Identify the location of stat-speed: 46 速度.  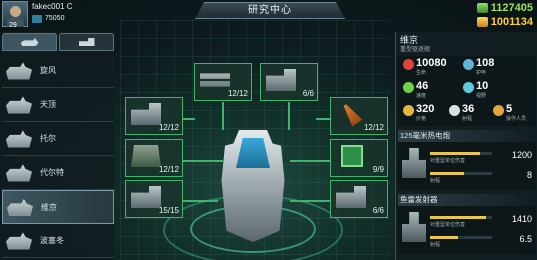
(430, 90).